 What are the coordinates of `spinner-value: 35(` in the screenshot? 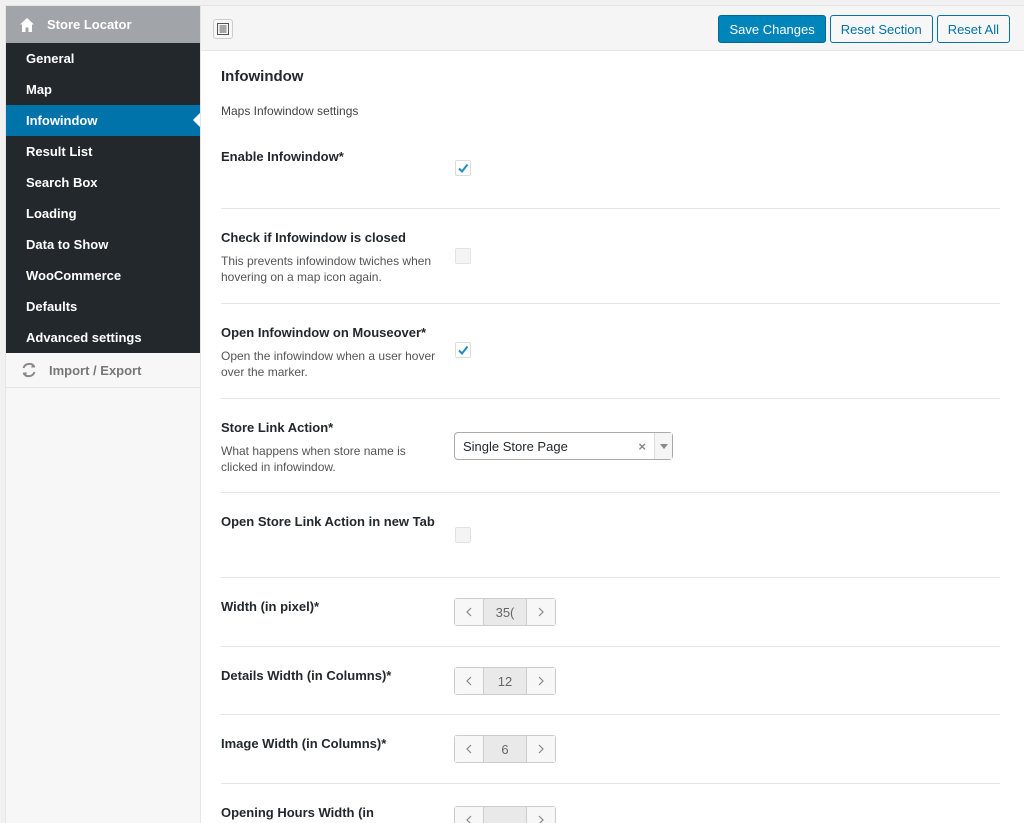 It's located at (505, 612).